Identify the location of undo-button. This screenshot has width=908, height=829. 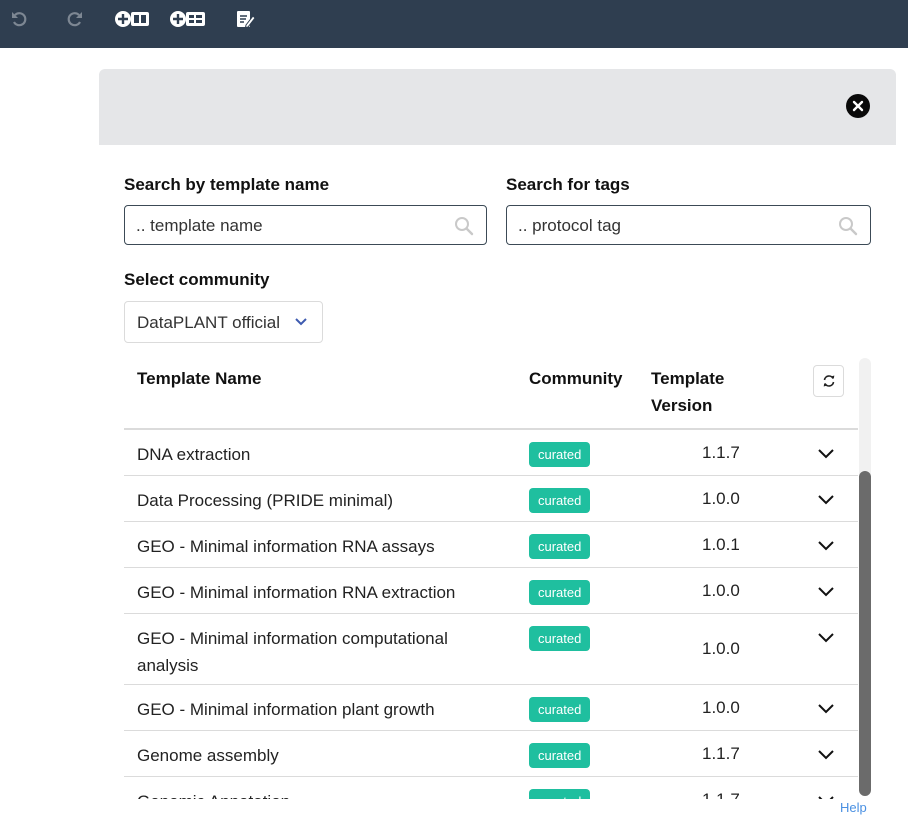
(19, 19).